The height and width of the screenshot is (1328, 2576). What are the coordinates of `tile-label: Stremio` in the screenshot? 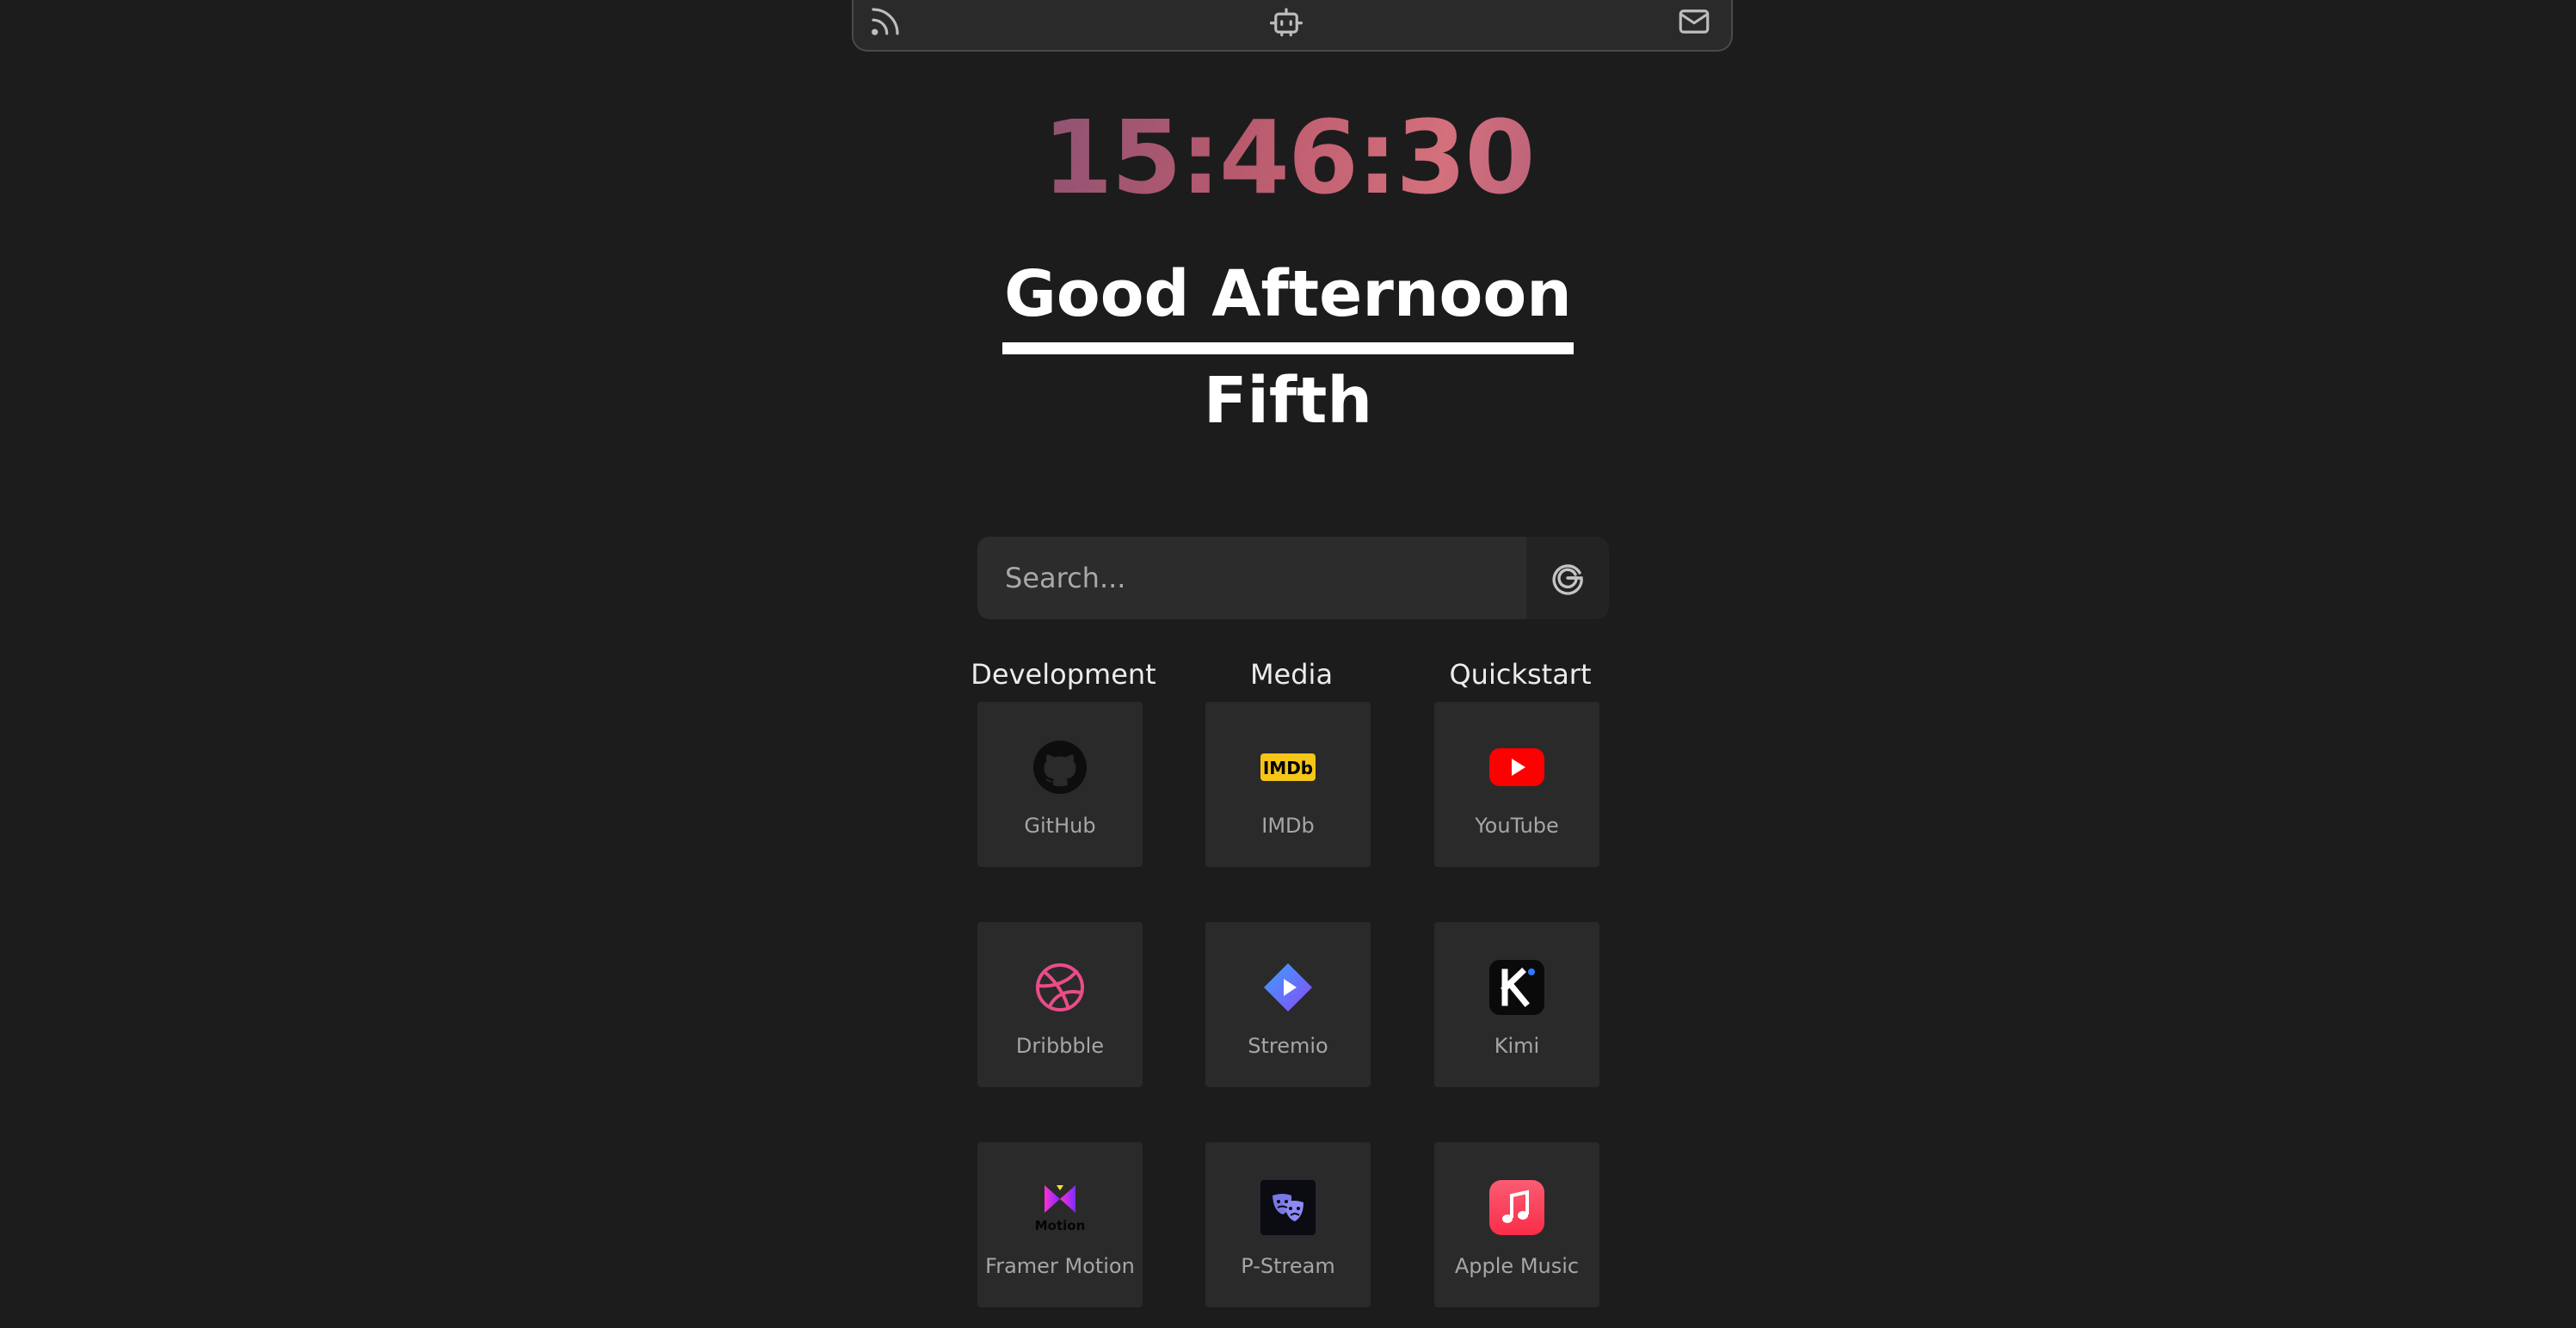 It's located at (1288, 1046).